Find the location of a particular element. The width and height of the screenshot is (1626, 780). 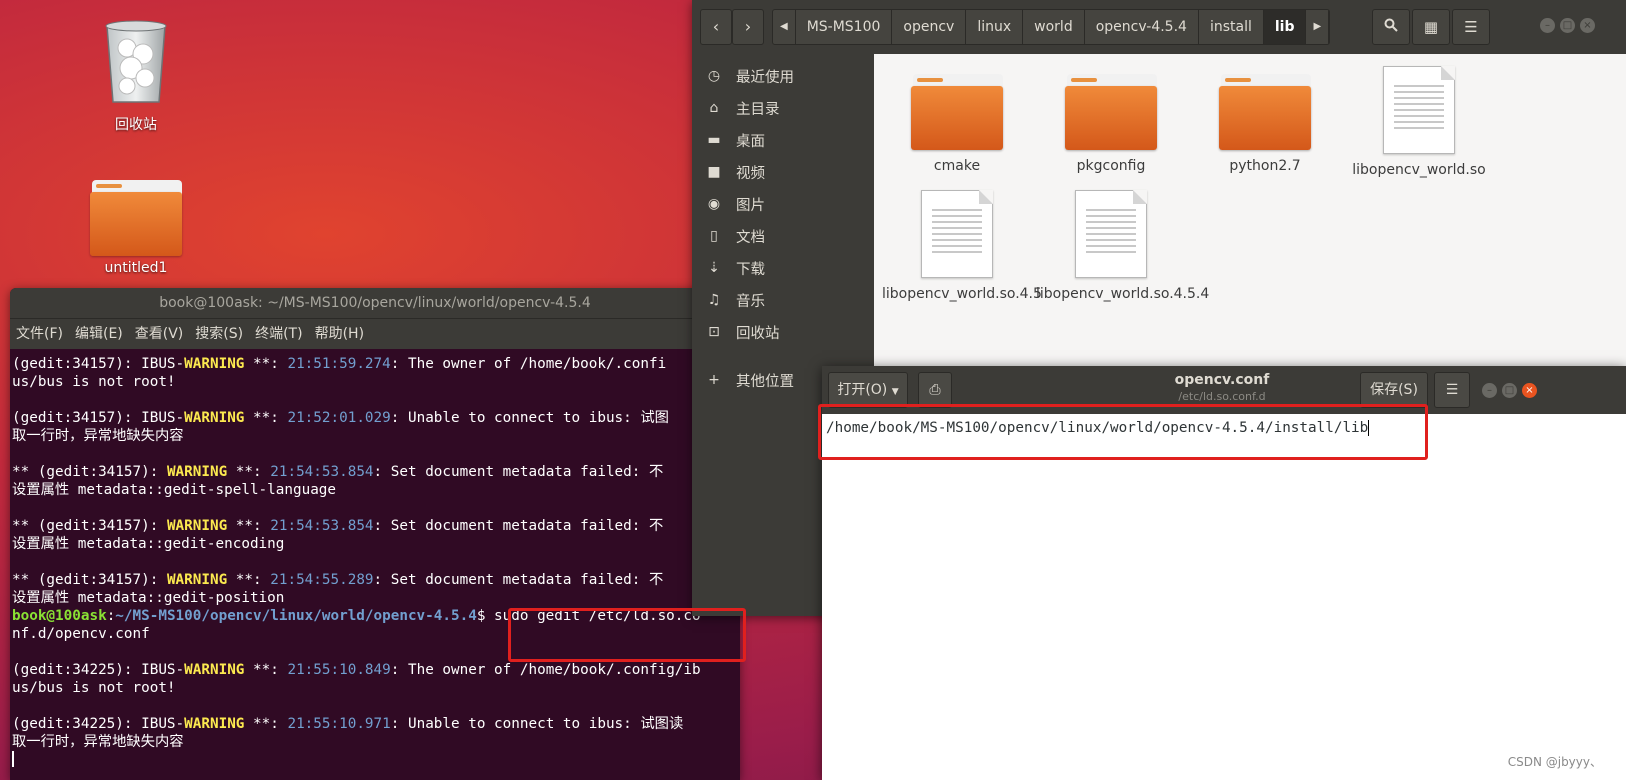

back-button: ‹ is located at coordinates (716, 27).